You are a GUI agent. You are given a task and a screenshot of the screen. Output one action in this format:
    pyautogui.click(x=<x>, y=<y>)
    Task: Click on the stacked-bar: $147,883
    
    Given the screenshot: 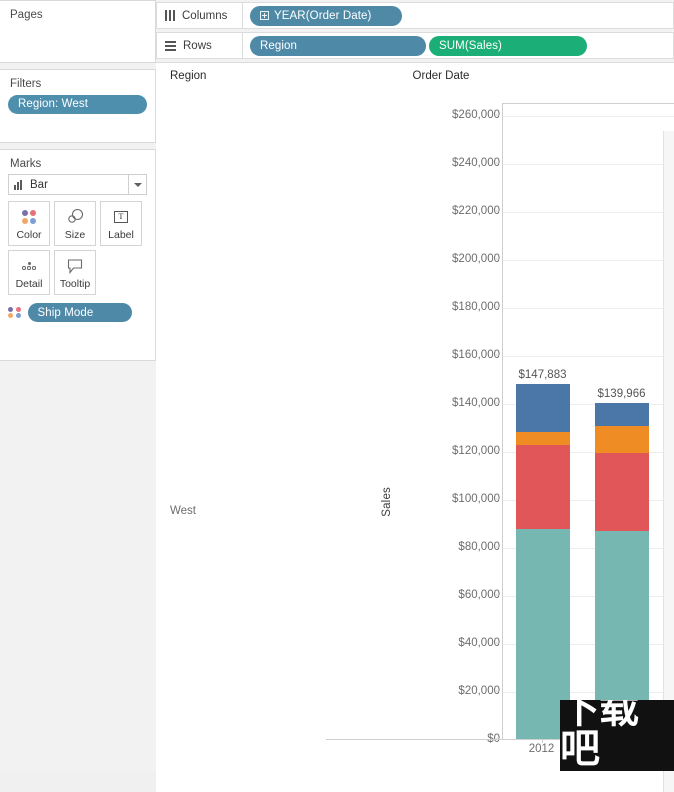 What is the action you would take?
    pyautogui.click(x=543, y=561)
    